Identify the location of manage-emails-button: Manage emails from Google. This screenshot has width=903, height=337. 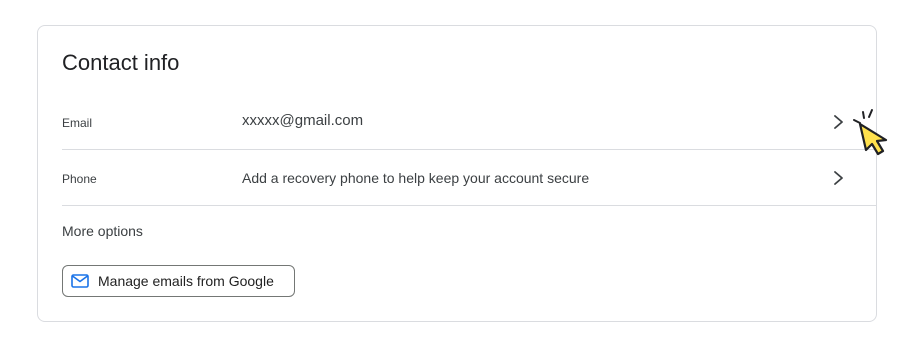
(178, 281).